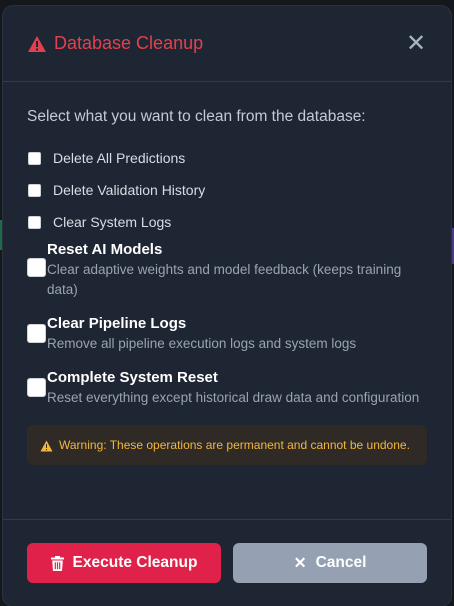  I want to click on delete-validation-label: Delete Validation History, so click(129, 190).